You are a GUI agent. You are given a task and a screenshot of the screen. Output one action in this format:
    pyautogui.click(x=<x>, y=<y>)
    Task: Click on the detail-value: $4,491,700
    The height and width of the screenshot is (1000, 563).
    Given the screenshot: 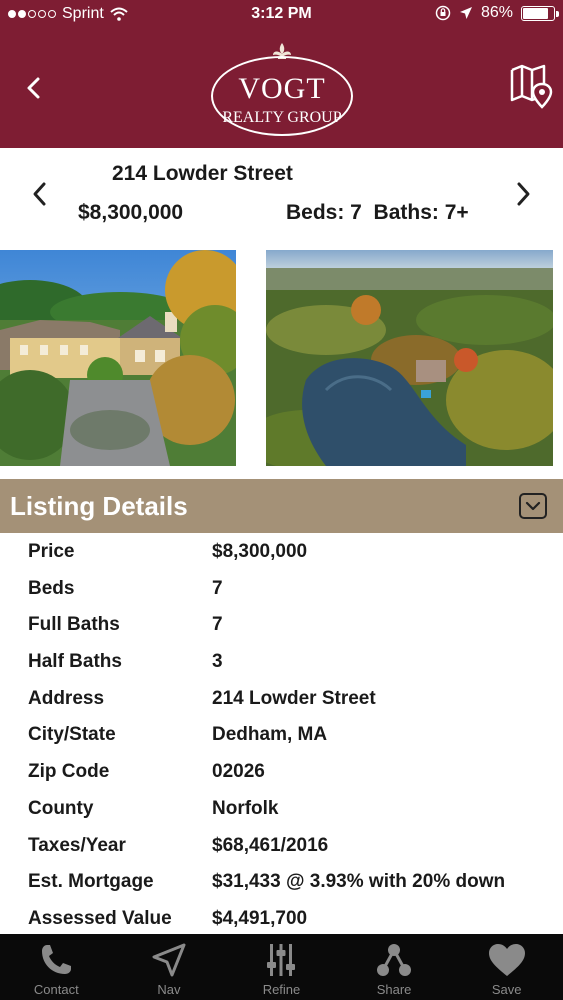 What is the action you would take?
    pyautogui.click(x=260, y=918)
    